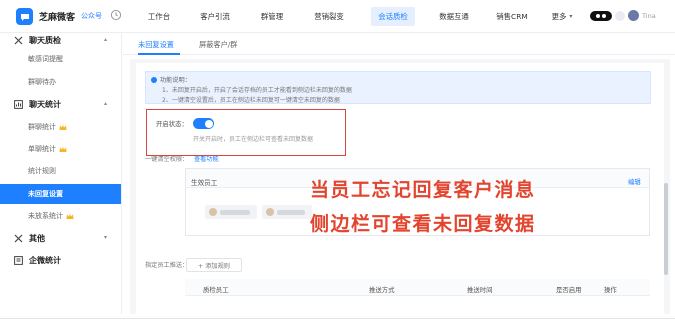 This screenshot has height=324, width=675. I want to click on overlay-caption-line2: 侧边栏可查看未回复数据, so click(423, 224).